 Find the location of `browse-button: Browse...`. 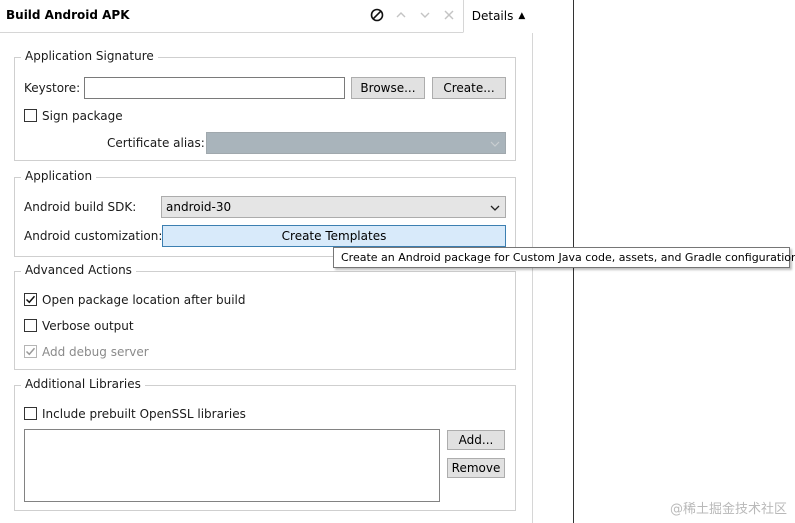

browse-button: Browse... is located at coordinates (388, 88).